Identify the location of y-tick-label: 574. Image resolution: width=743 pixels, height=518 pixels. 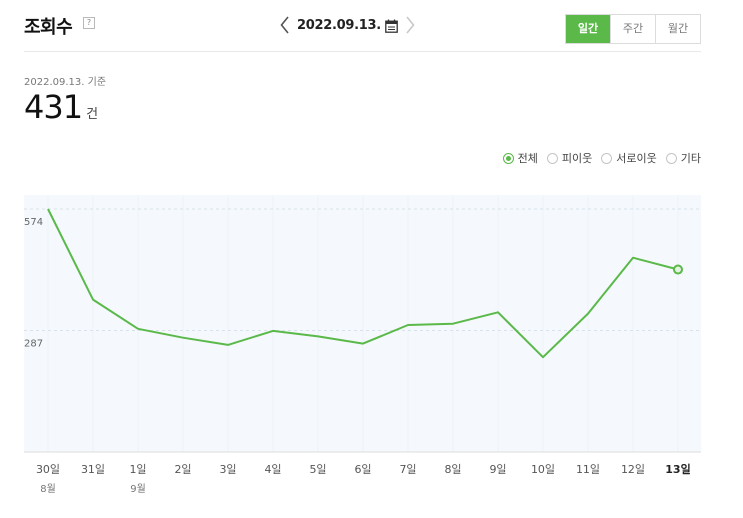
(33, 222).